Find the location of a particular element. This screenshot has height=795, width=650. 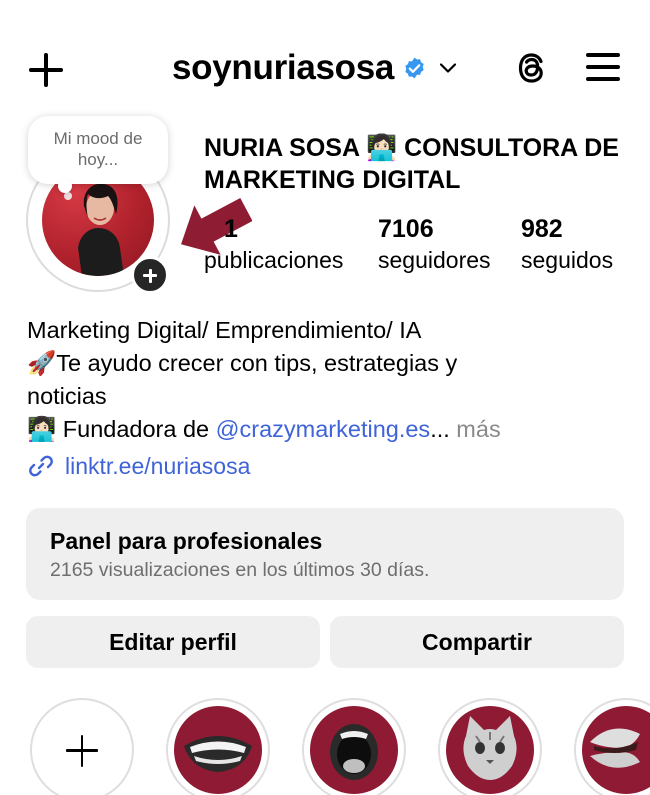

followers-count: 7106 is located at coordinates (406, 229).